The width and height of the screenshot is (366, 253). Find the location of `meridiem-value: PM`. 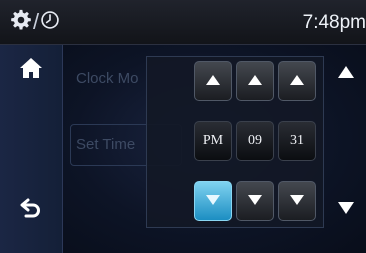

meridiem-value: PM is located at coordinates (213, 141).